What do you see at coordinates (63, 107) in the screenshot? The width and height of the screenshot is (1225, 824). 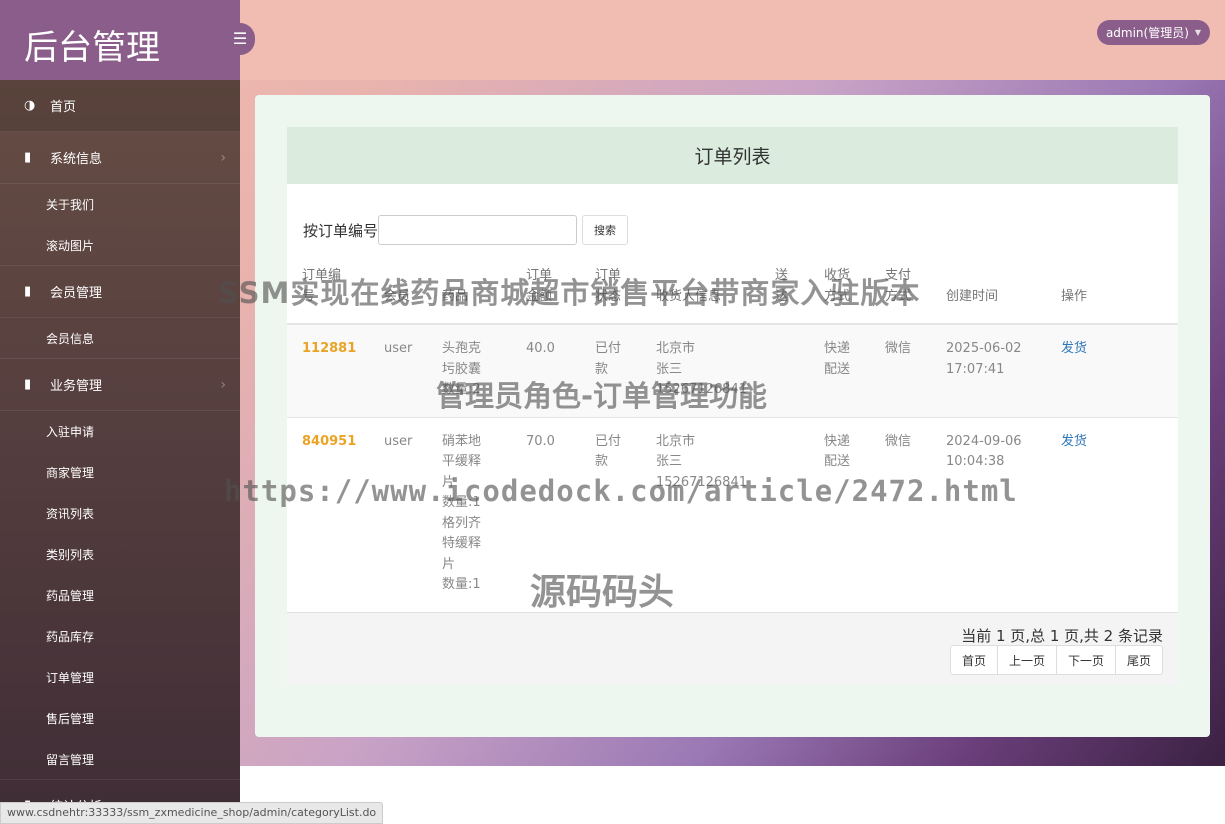 I see `sidebar-item-label: 首页` at bounding box center [63, 107].